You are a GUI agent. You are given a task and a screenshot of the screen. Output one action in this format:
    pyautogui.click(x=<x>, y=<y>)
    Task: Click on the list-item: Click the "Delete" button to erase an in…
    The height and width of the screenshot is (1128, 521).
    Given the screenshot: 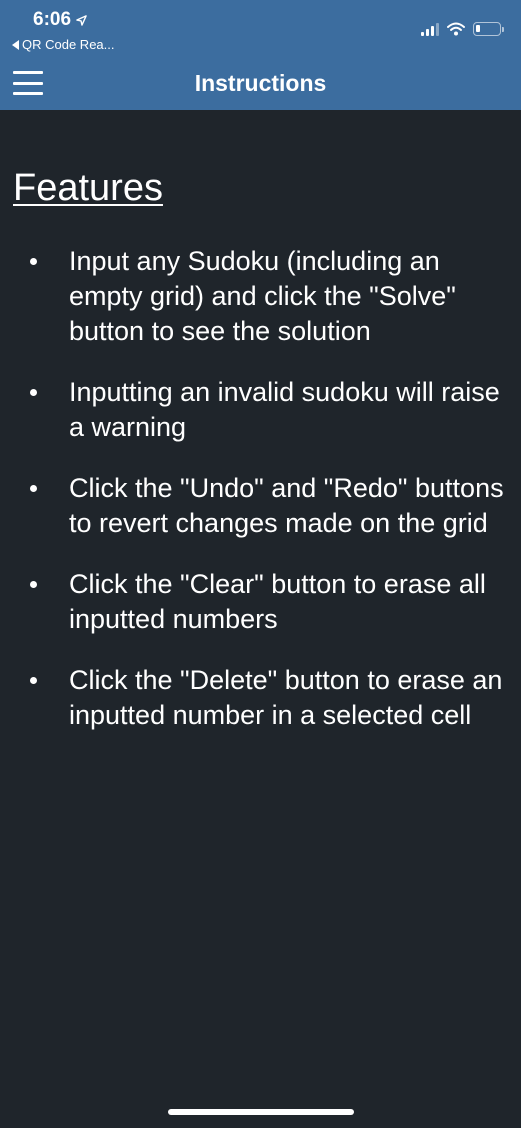 What is the action you would take?
    pyautogui.click(x=267, y=698)
    